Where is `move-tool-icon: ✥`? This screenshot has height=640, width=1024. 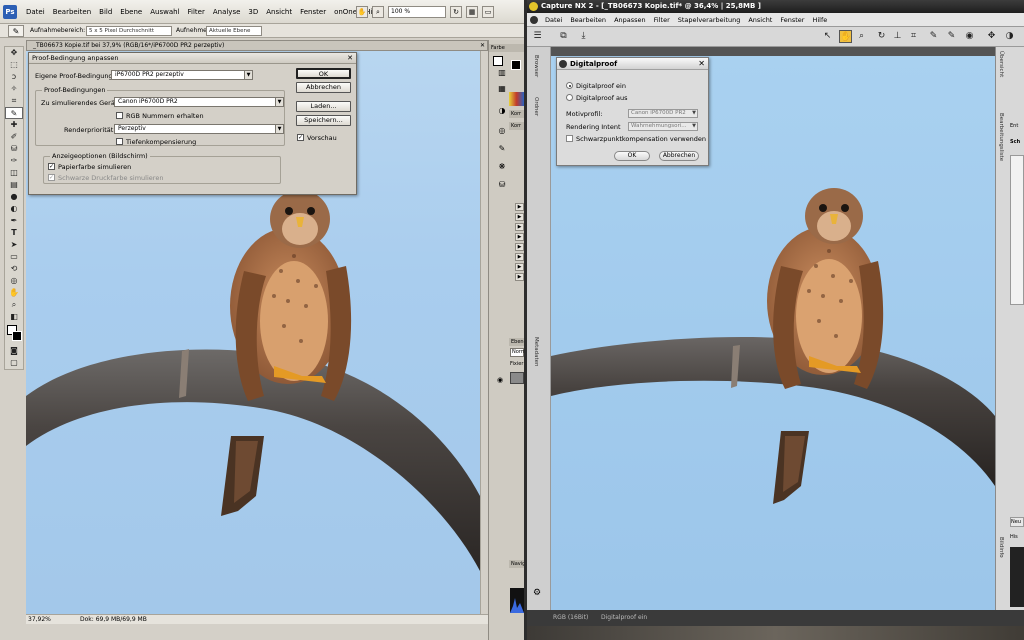 move-tool-icon: ✥ is located at coordinates (14, 53).